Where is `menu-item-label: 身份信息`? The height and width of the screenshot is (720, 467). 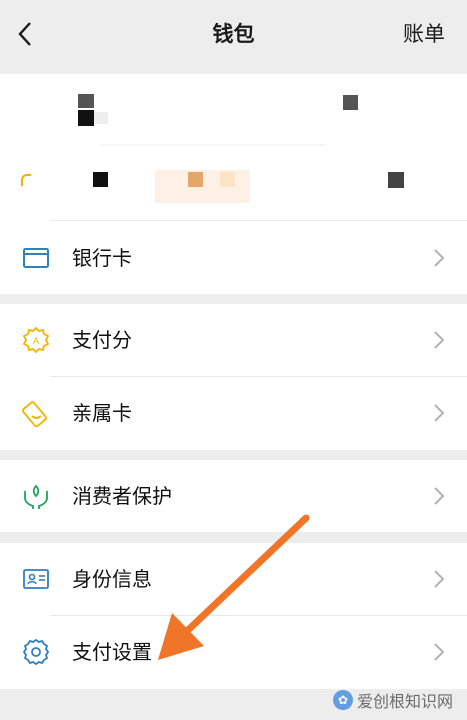
menu-item-label: 身份信息 is located at coordinates (112, 579).